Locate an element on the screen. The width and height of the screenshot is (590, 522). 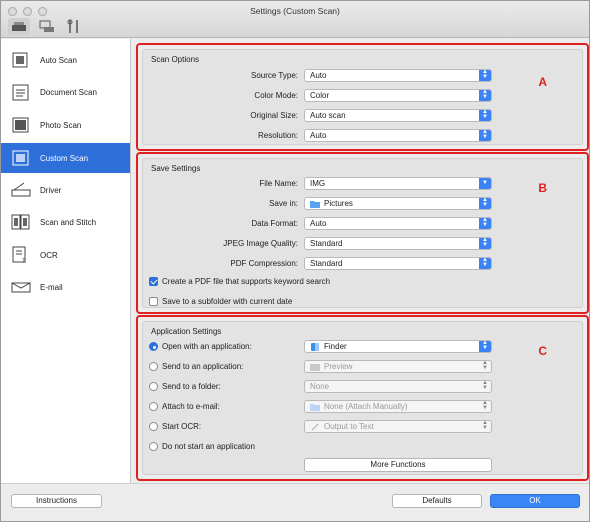
sidebar-item-label: OCR is located at coordinates (49, 255).